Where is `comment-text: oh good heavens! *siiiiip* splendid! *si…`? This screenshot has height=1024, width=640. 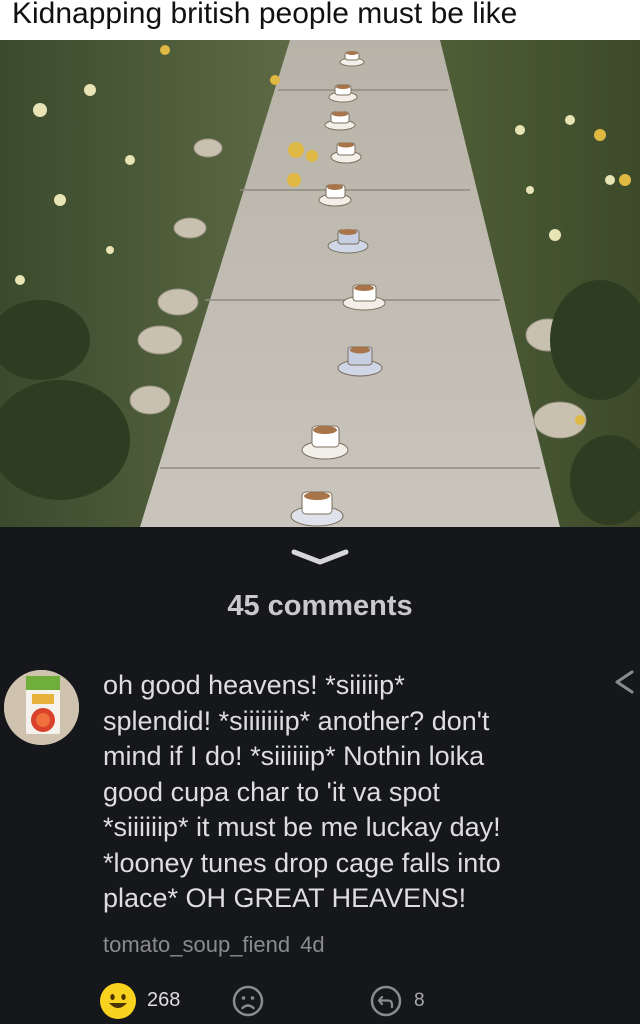 comment-text: oh good heavens! *siiiiip* splendid! *si… is located at coordinates (302, 791).